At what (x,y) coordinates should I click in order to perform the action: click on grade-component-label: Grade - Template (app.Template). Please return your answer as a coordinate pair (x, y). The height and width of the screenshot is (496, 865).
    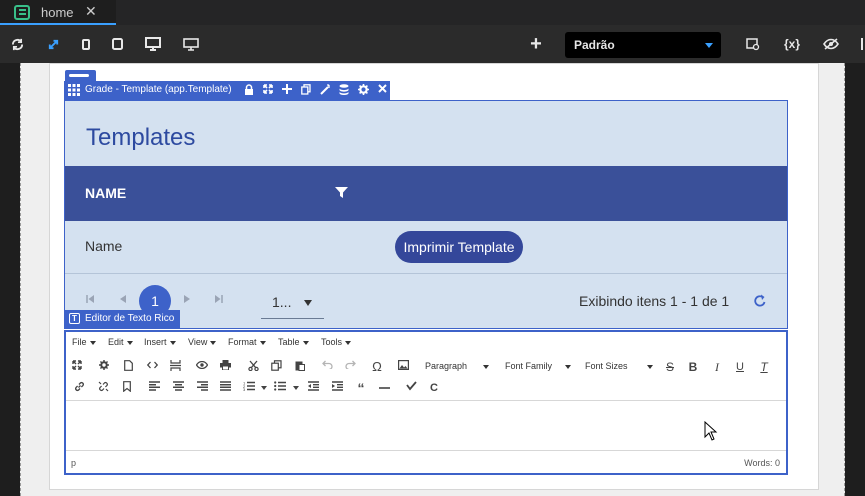
    Looking at the image, I should click on (158, 89).